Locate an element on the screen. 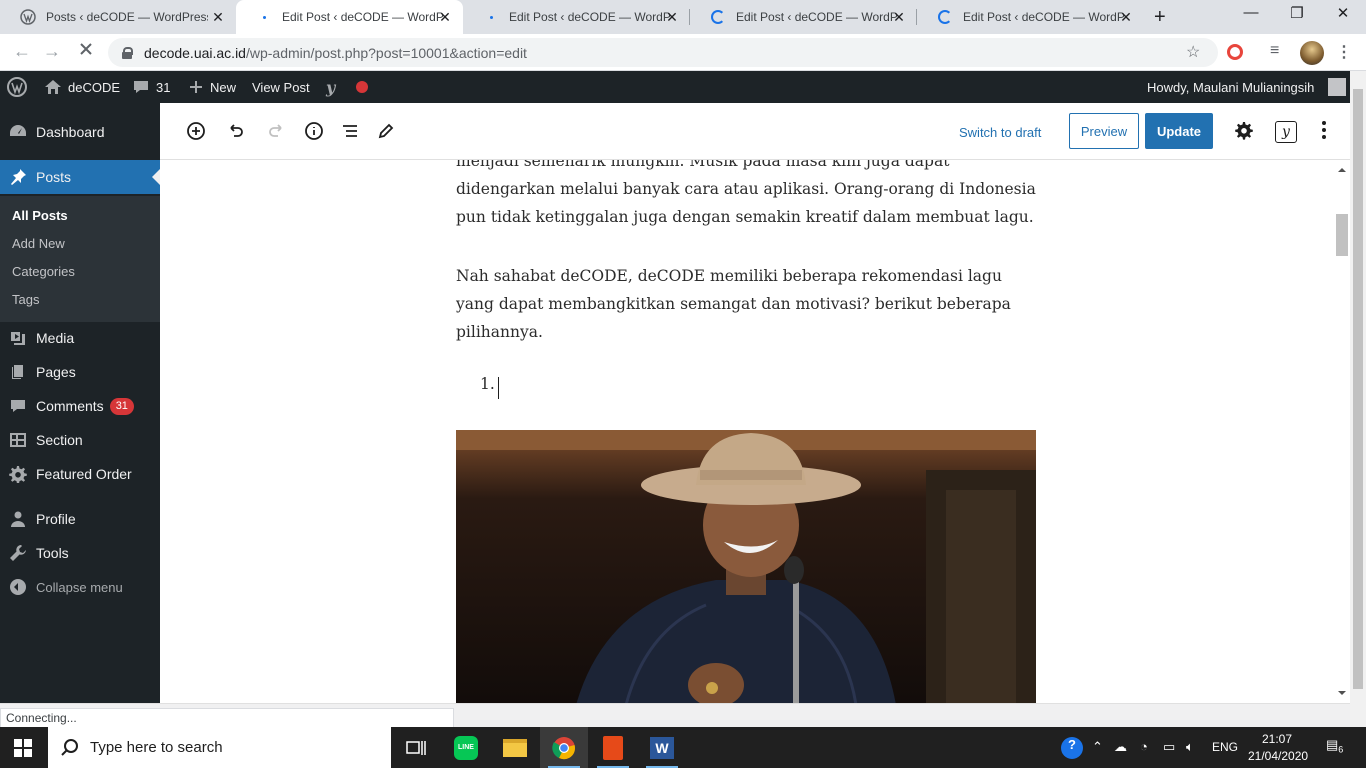  add-block-plus-icon is located at coordinates (196, 131).